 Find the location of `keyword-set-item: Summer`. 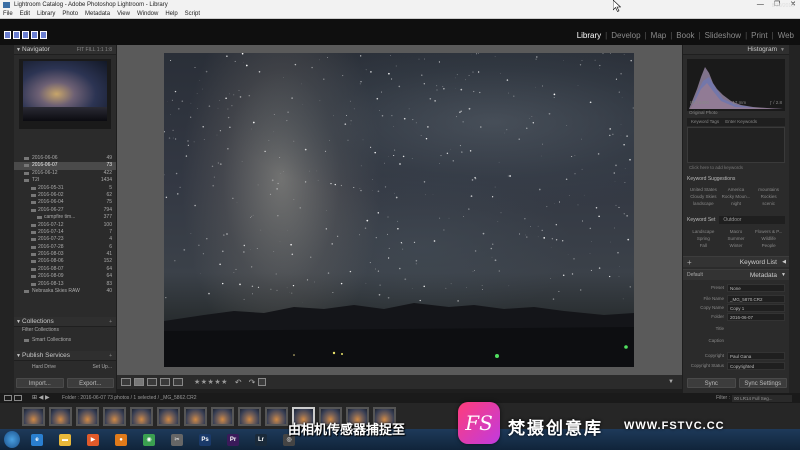

keyword-set-item: Summer is located at coordinates (736, 238).